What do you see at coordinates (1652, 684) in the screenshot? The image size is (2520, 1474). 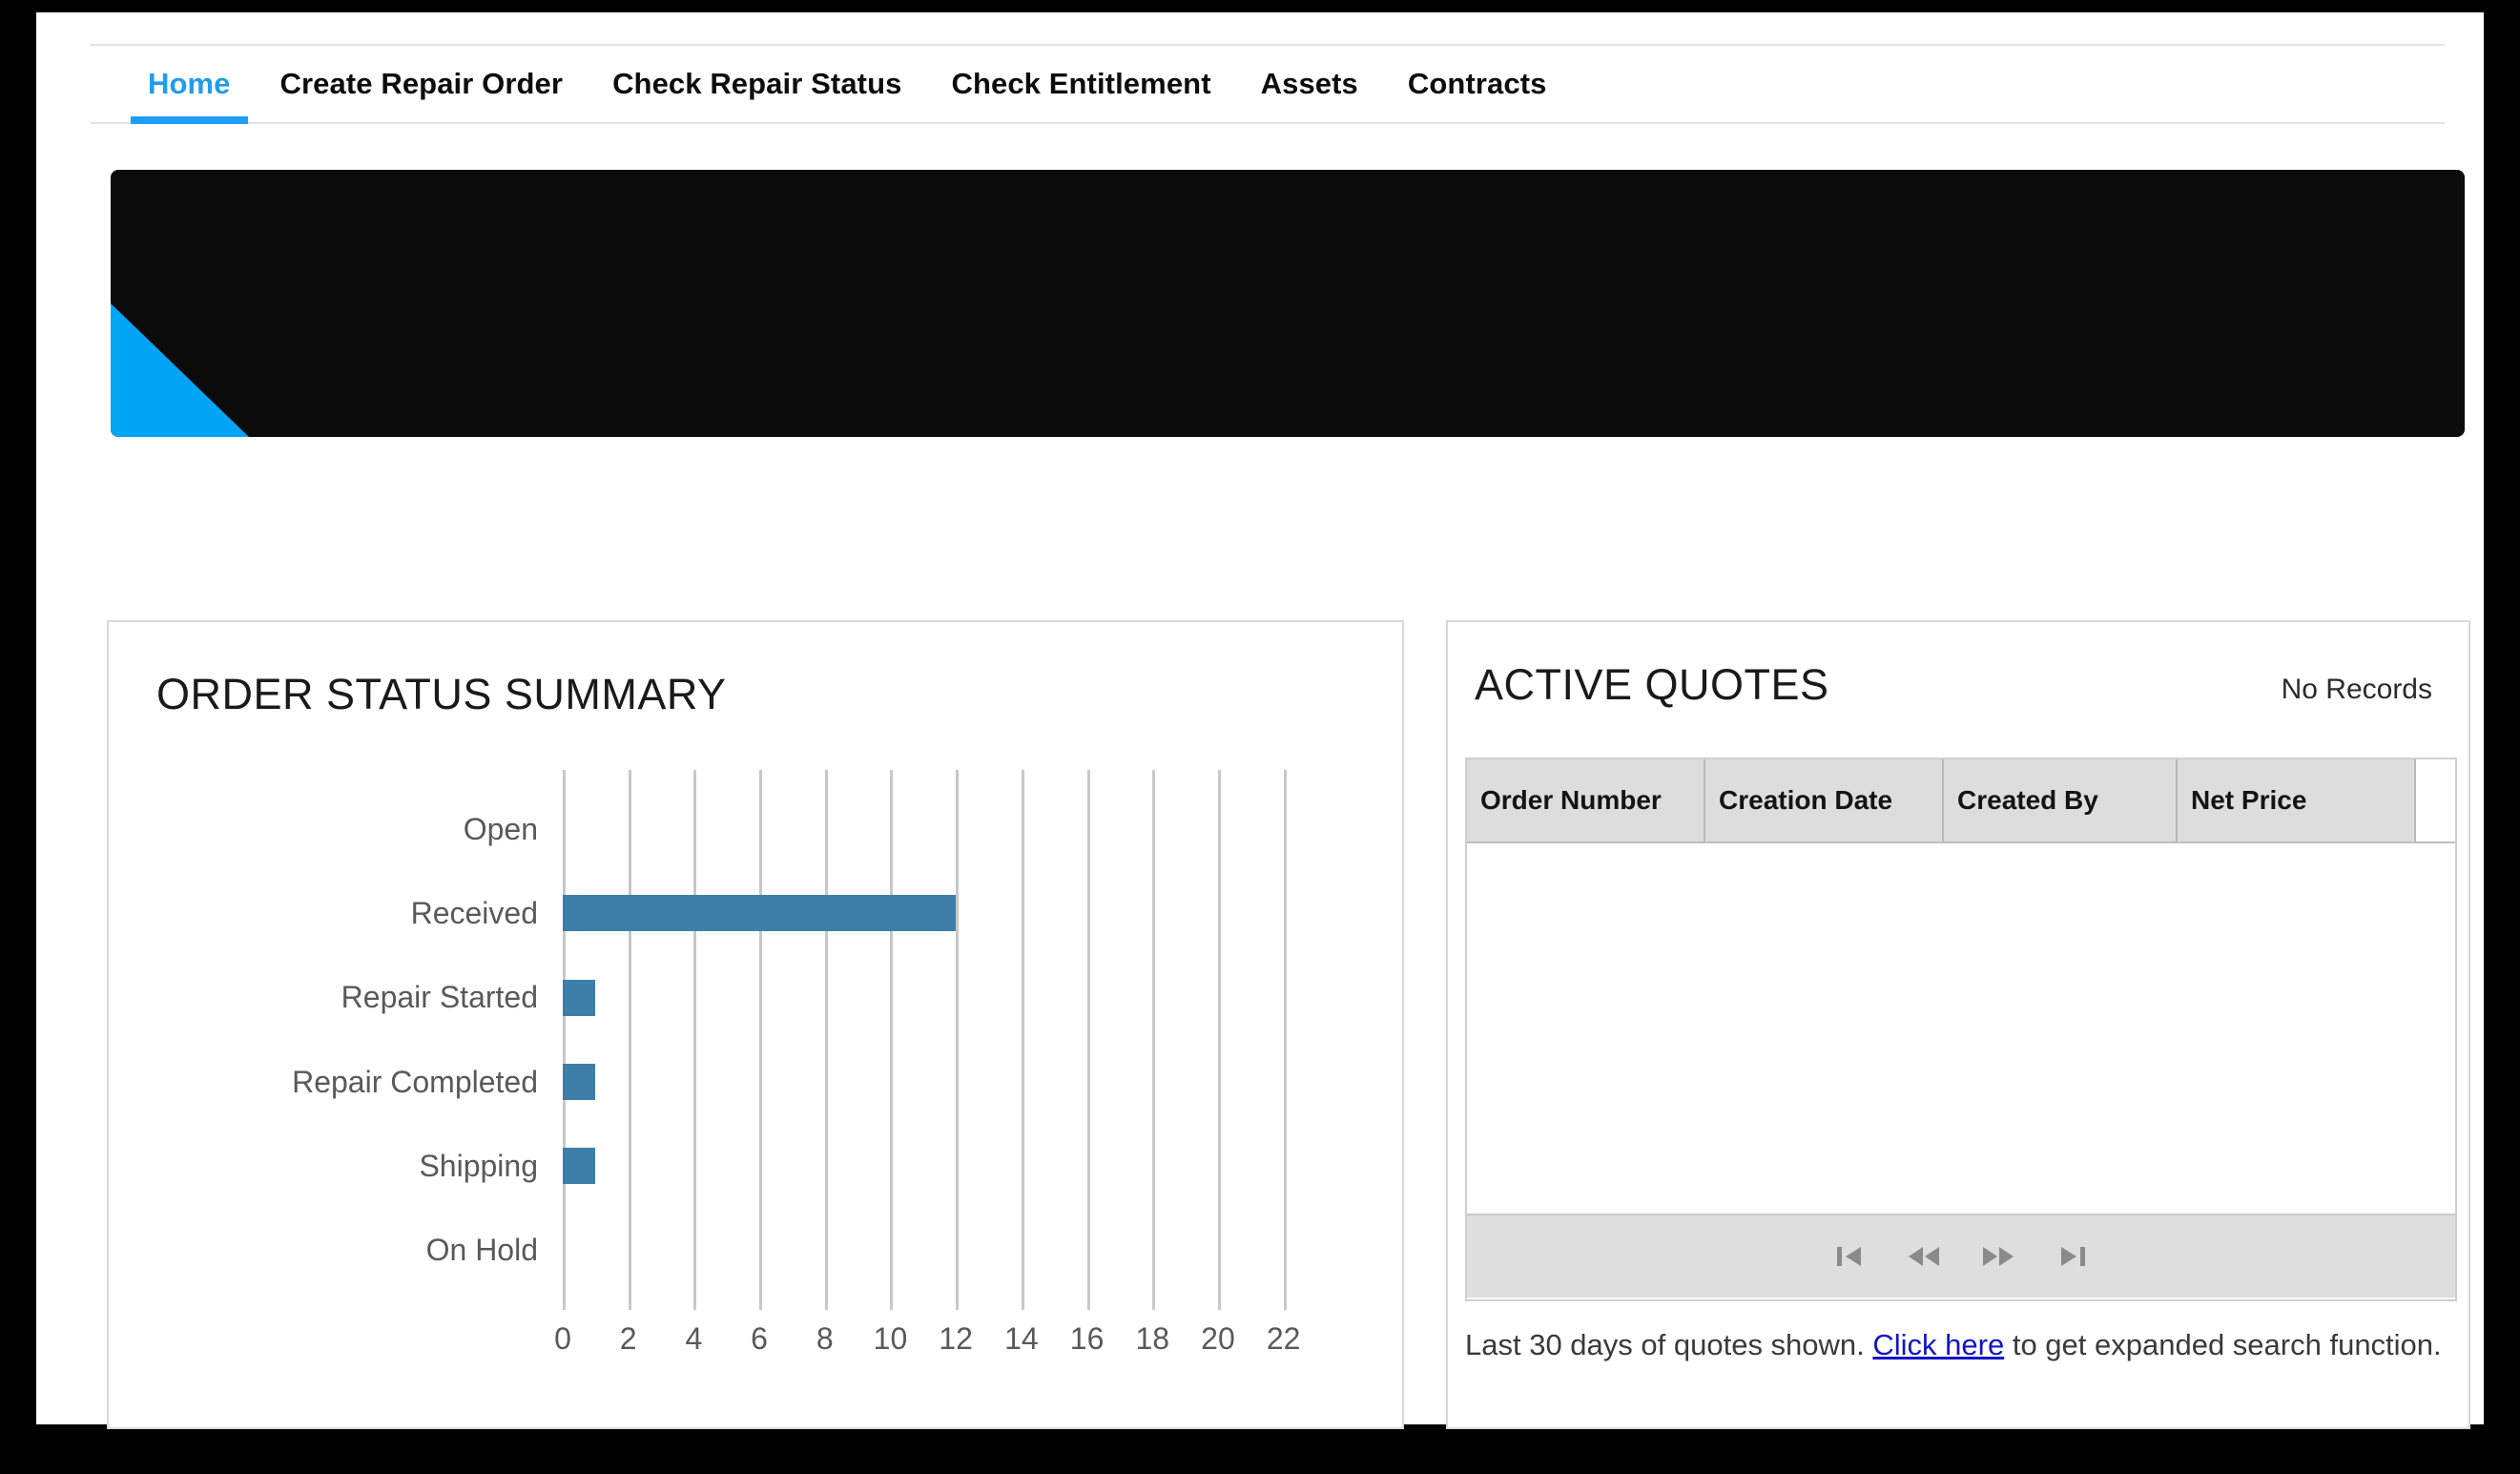 I see `active-quotes-title: ACTIVE QUOTES` at bounding box center [1652, 684].